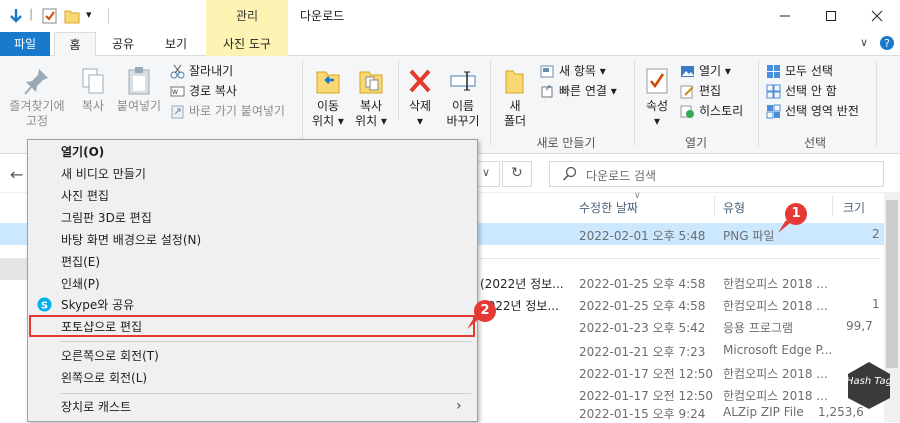 The image size is (900, 423). I want to click on column-header-modified: 수정한 날짜, so click(608, 207).